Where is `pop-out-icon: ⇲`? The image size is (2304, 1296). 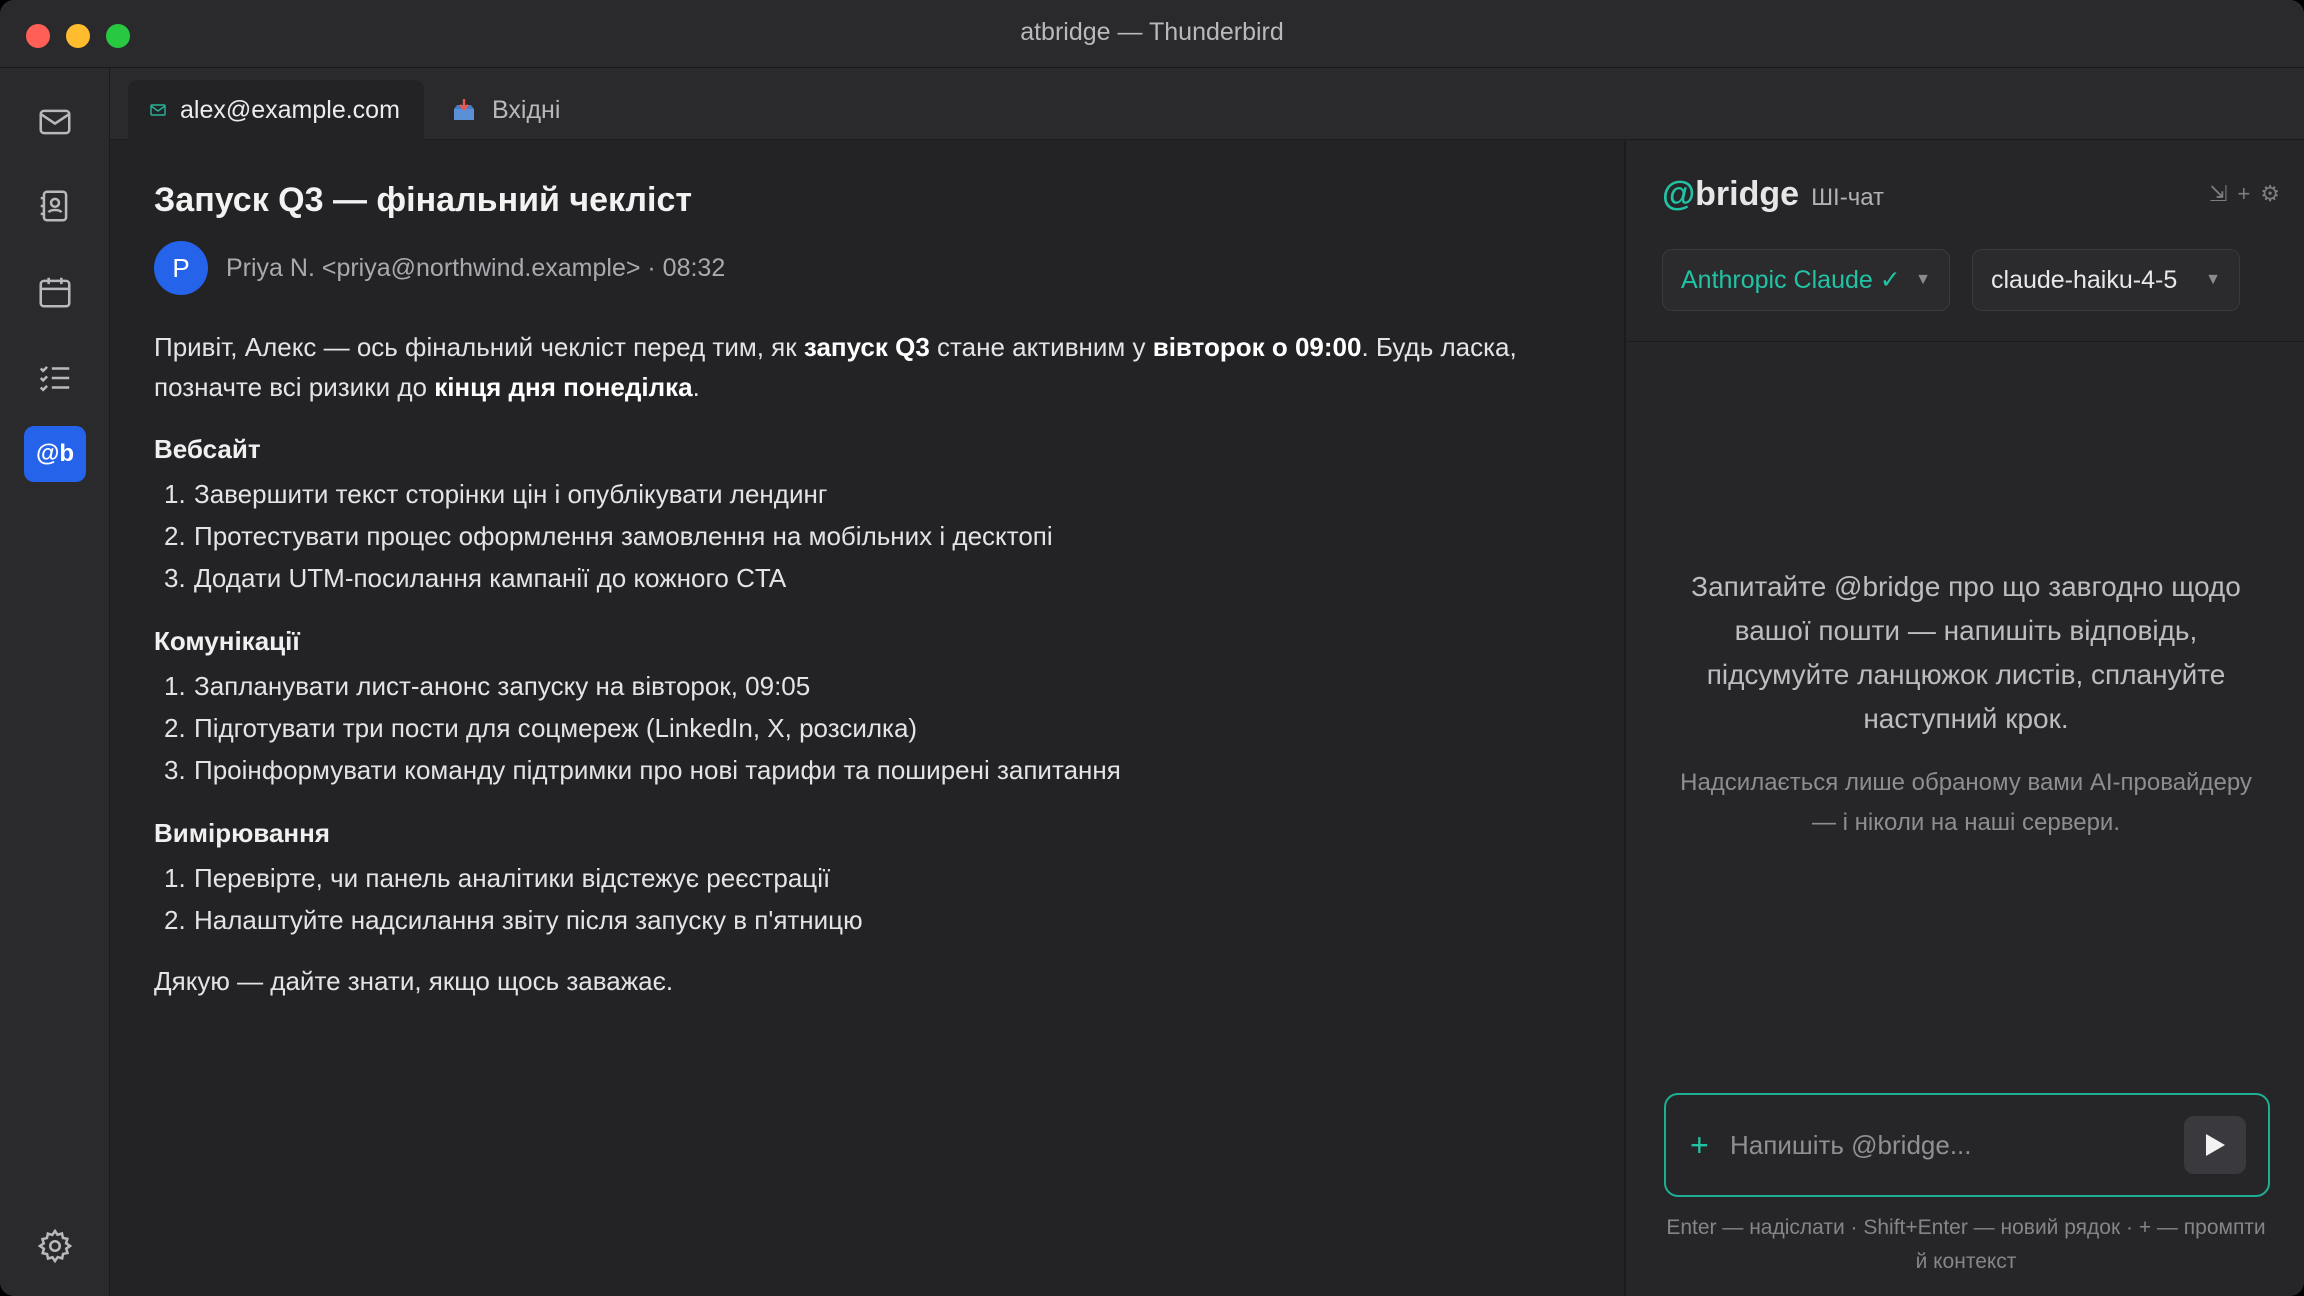
pop-out-icon: ⇲ is located at coordinates (2218, 194).